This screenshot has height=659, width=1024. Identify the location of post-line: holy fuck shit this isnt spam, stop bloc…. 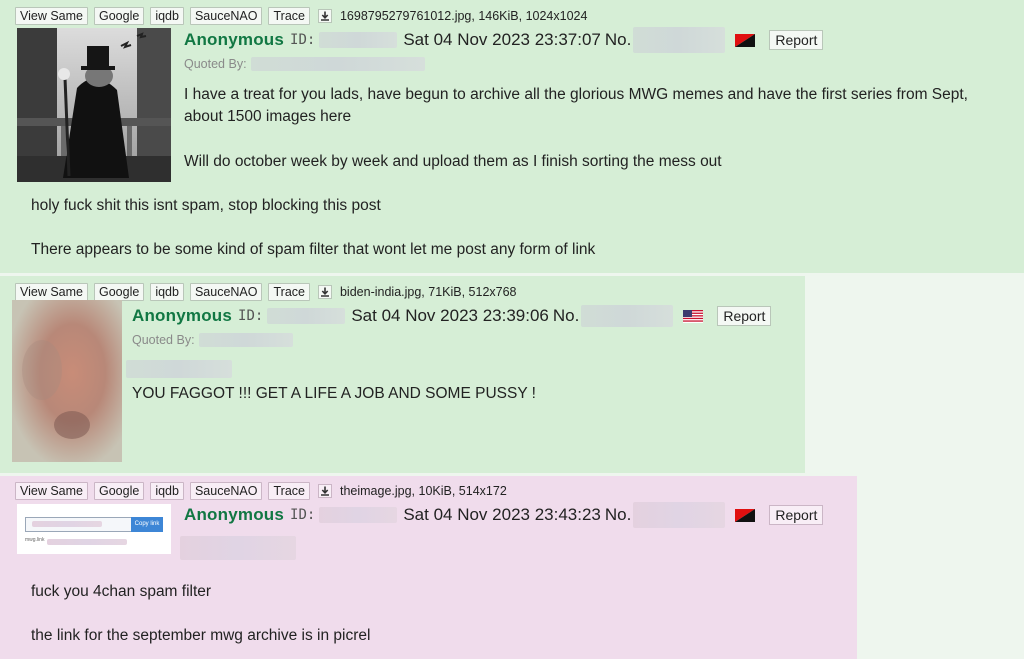
(206, 205).